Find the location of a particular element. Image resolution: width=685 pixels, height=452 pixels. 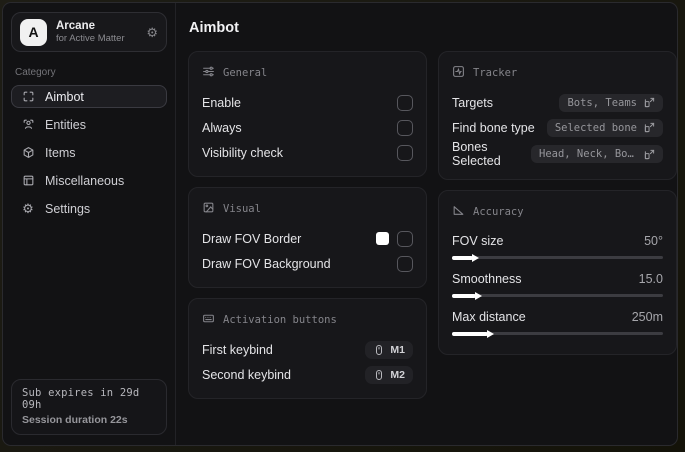

section-title: Tracker is located at coordinates (495, 73).